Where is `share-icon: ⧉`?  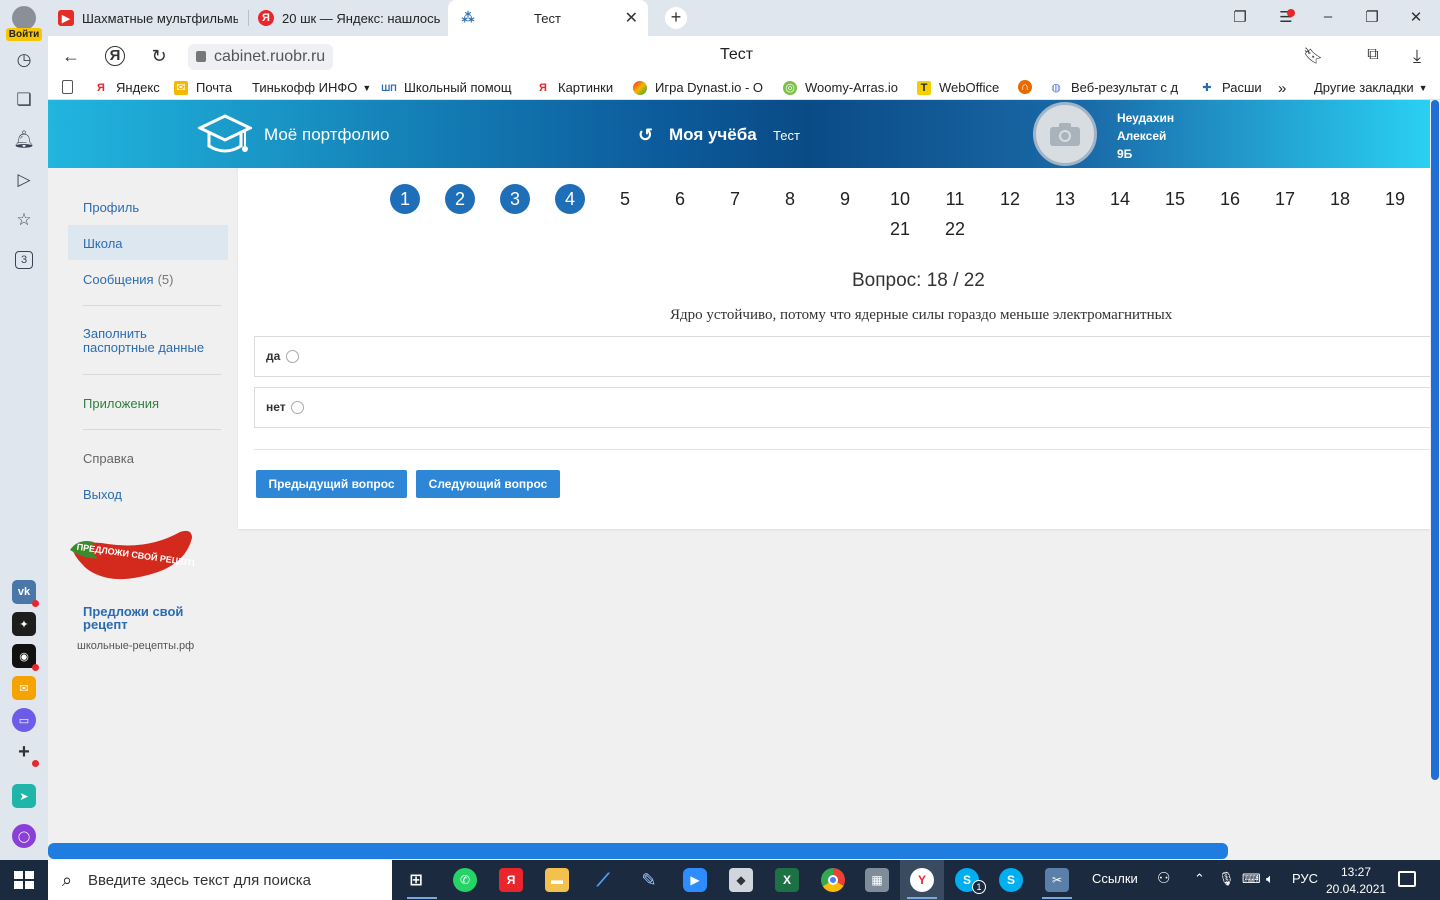 share-icon: ⧉ is located at coordinates (1373, 55).